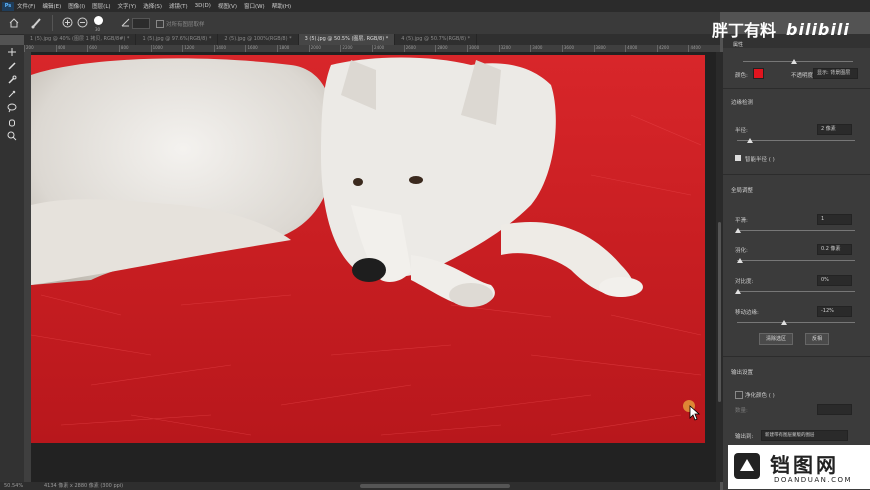 This screenshot has height=490, width=870. Describe the element at coordinates (12, 66) in the screenshot. I see `brush-icon` at that location.